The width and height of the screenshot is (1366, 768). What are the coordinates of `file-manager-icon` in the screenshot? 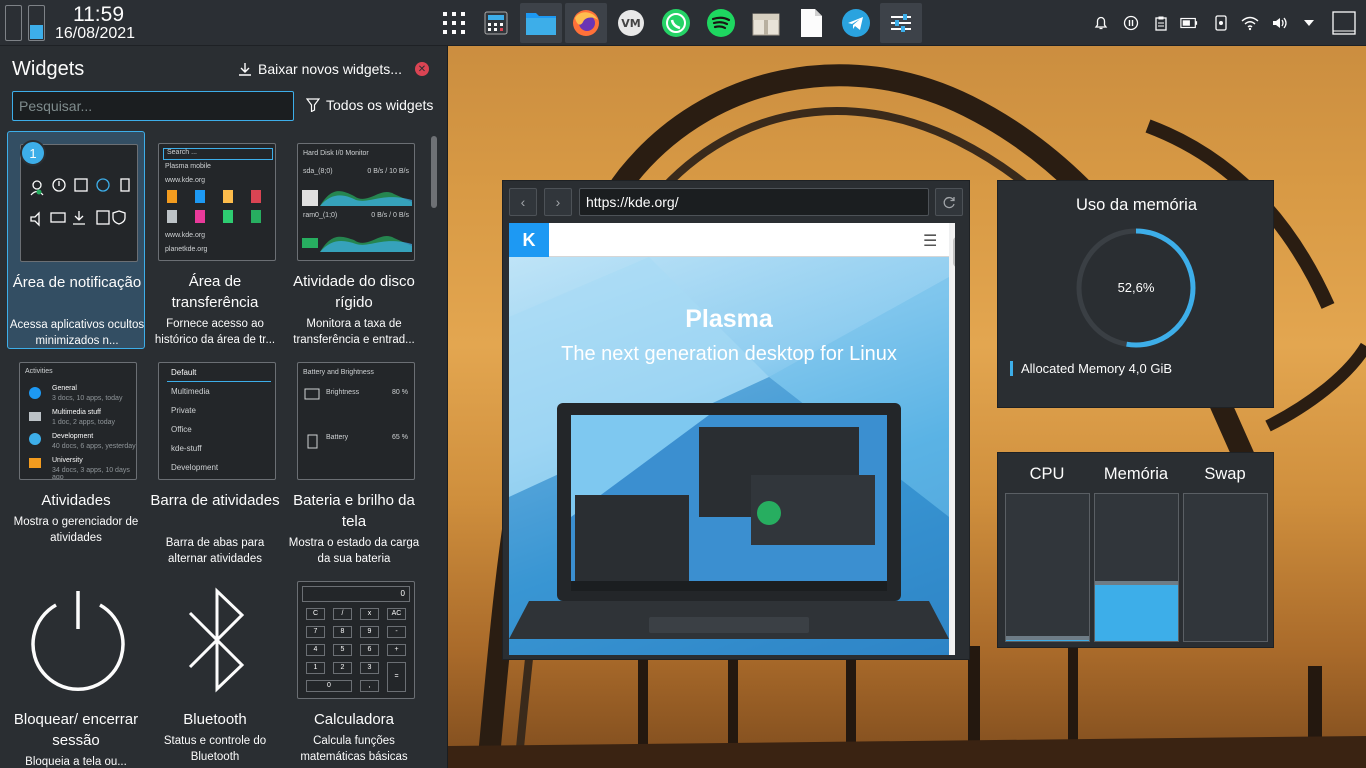 It's located at (541, 23).